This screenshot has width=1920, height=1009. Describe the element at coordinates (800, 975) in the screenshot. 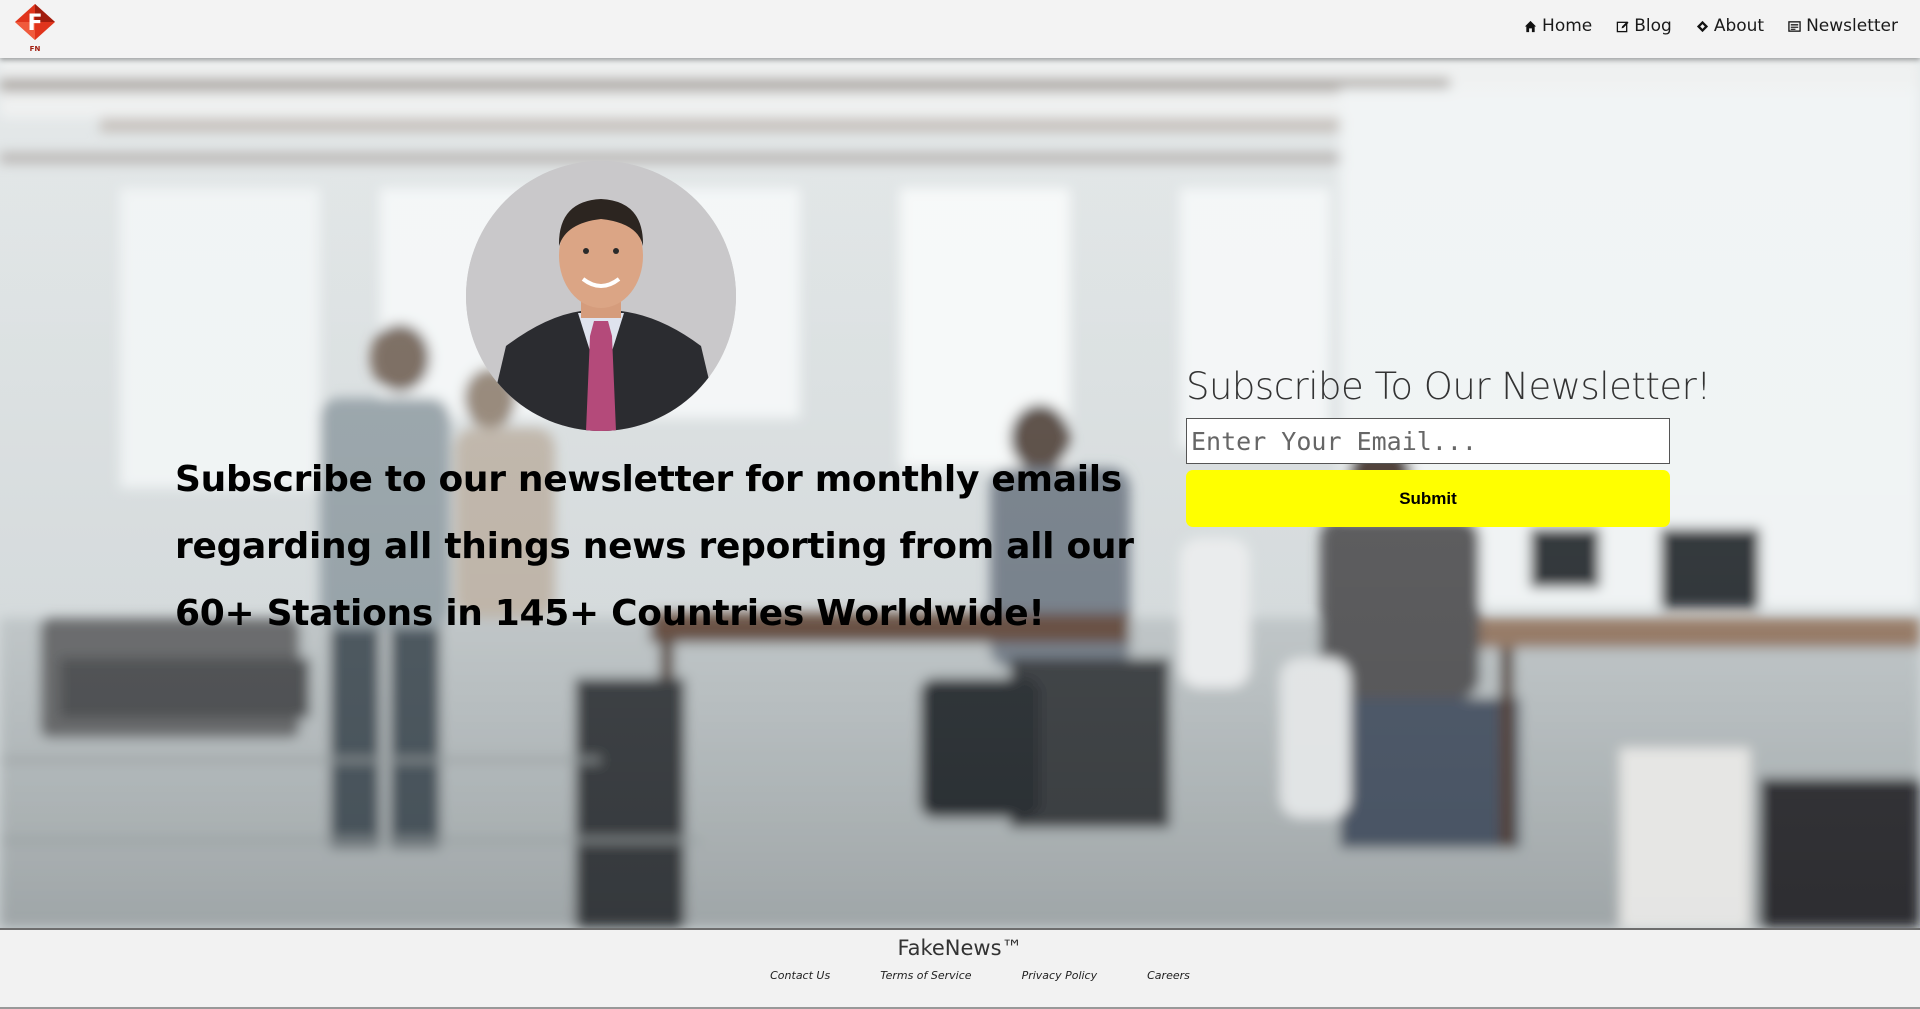

I see `footer-link-contact: Contact Us` at that location.